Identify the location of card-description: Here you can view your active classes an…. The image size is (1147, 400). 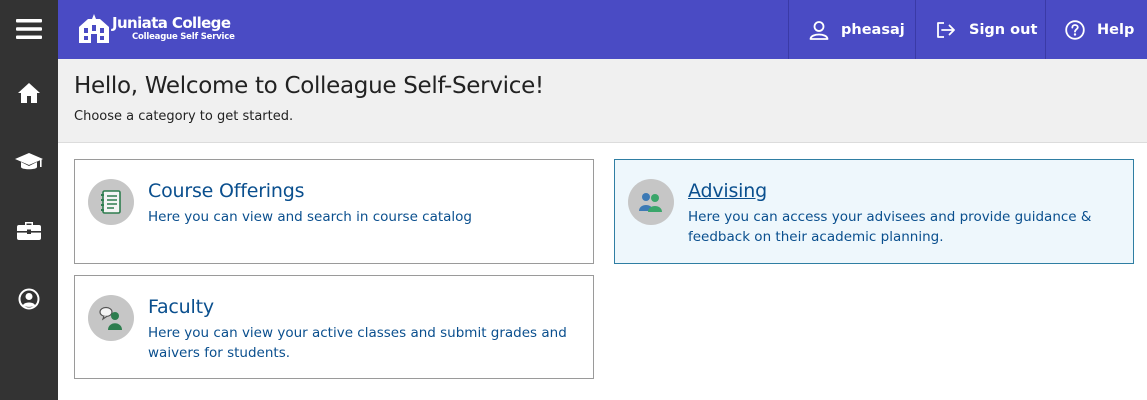
(357, 343).